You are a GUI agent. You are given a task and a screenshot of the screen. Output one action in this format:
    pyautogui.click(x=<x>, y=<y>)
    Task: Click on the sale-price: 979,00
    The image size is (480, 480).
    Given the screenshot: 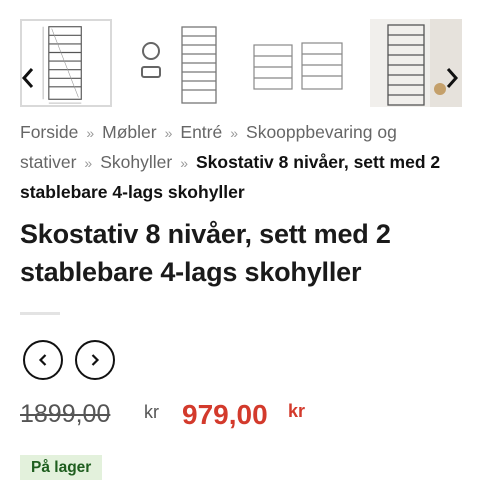 What is the action you would take?
    pyautogui.click(x=225, y=414)
    